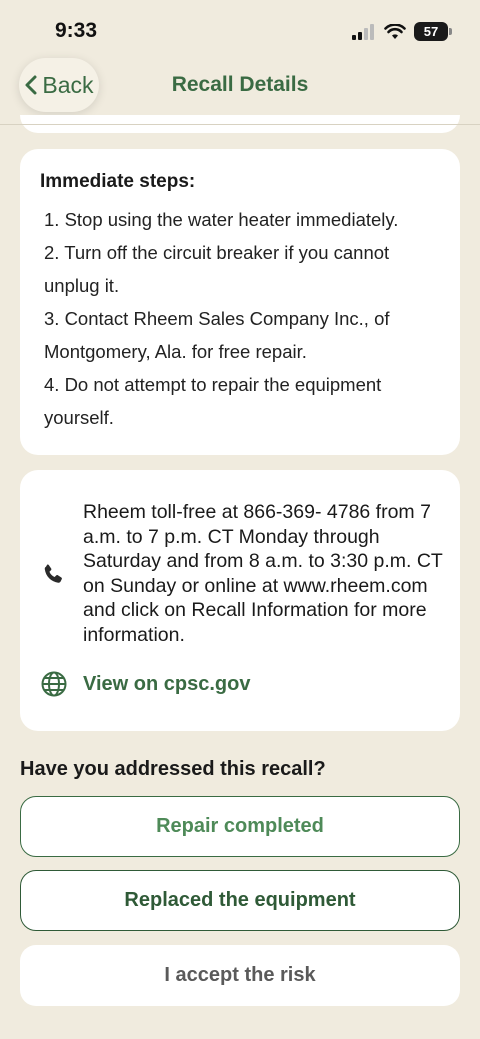 This screenshot has width=480, height=1039. What do you see at coordinates (76, 30) in the screenshot?
I see `status-time: 9:33` at bounding box center [76, 30].